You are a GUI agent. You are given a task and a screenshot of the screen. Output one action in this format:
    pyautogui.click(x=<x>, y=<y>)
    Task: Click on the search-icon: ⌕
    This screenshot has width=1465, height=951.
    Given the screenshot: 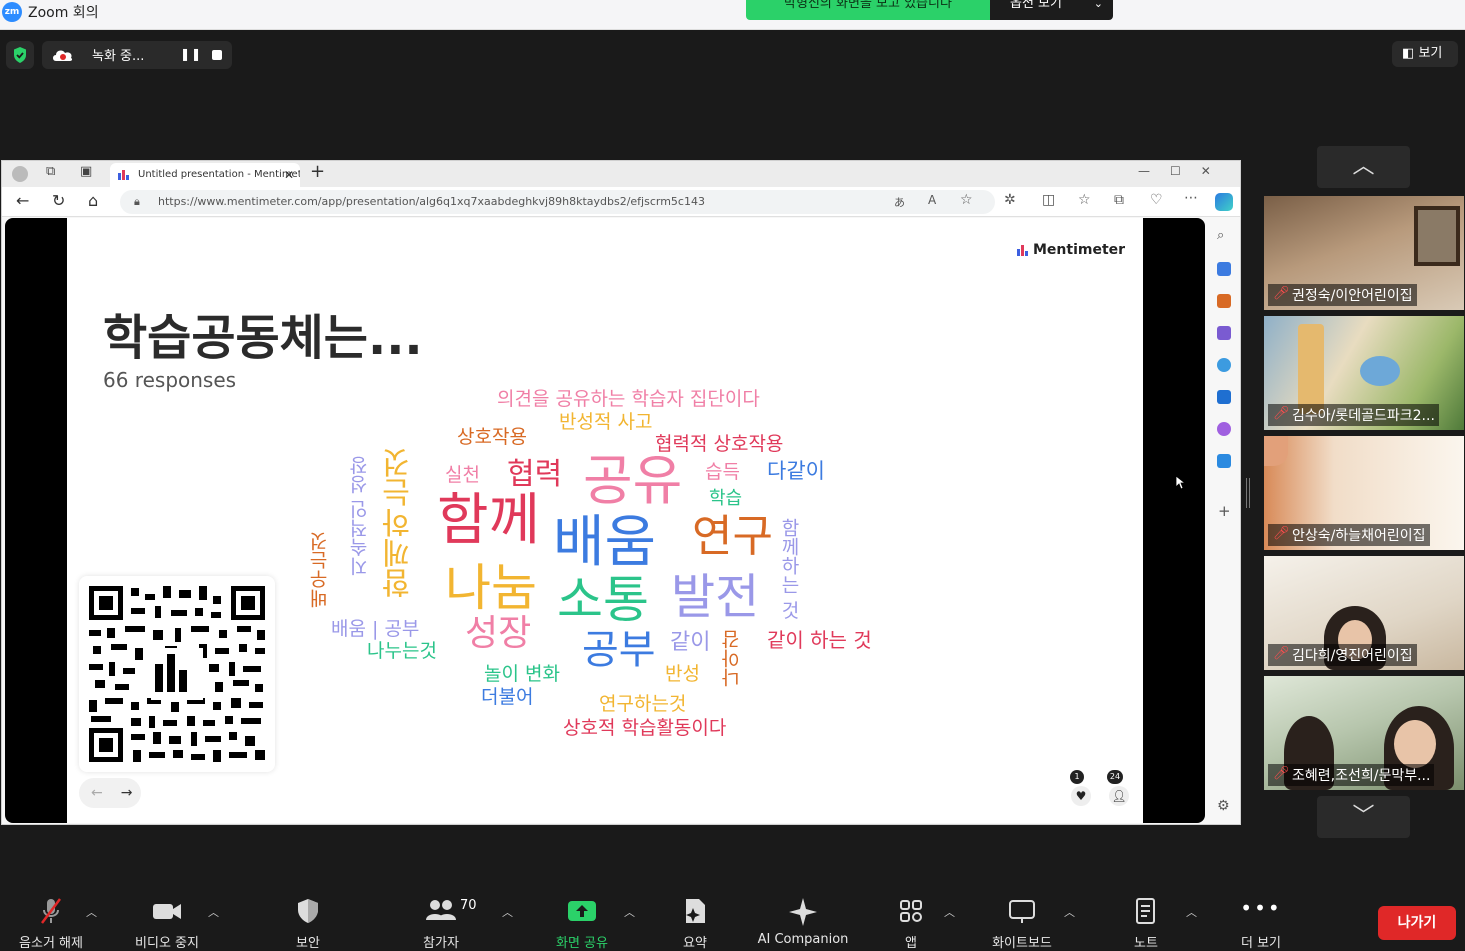 What is the action you would take?
    pyautogui.click(x=1220, y=235)
    